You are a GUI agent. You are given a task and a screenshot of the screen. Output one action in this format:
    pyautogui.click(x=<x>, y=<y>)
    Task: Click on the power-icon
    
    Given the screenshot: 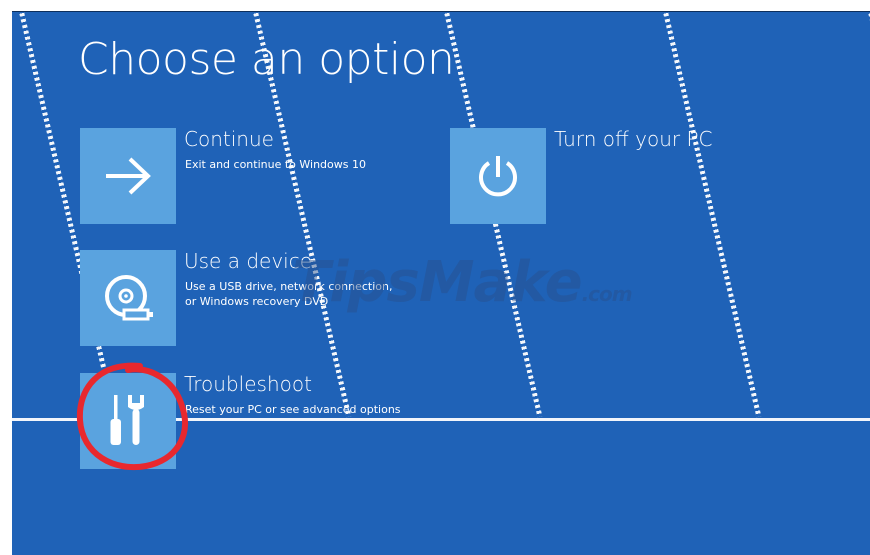 What is the action you would take?
    pyautogui.click(x=498, y=176)
    